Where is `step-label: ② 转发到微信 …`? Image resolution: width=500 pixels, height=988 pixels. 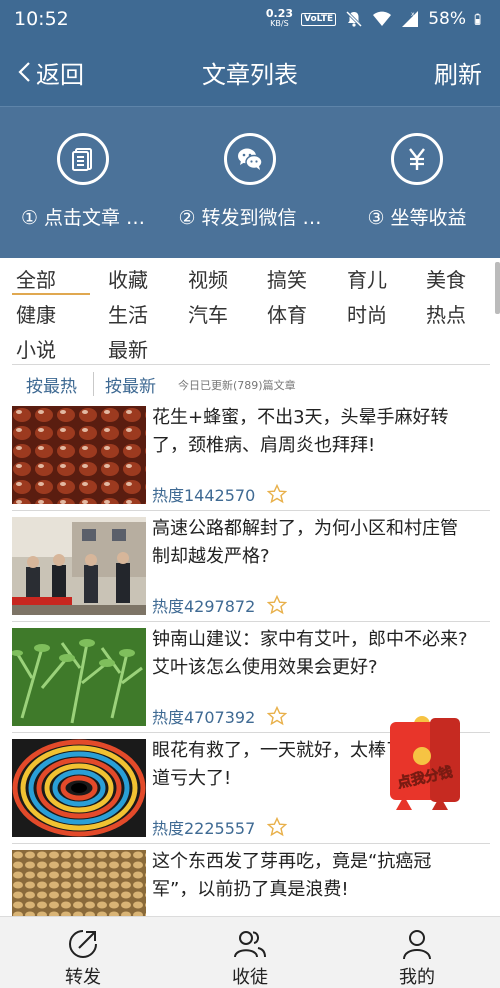
step-label: ② 转发到微信 … is located at coordinates (250, 218).